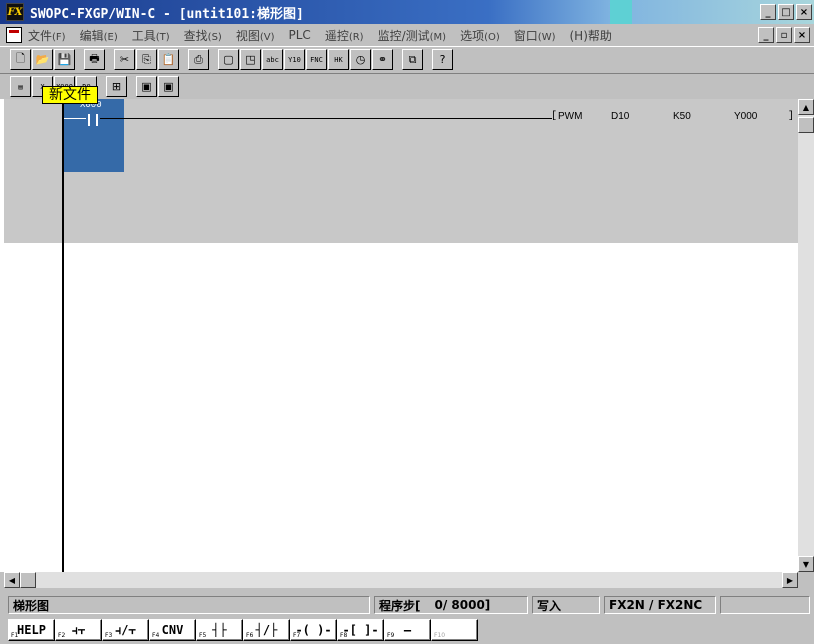  I want to click on window-switch-icon: ⧉, so click(412, 59).